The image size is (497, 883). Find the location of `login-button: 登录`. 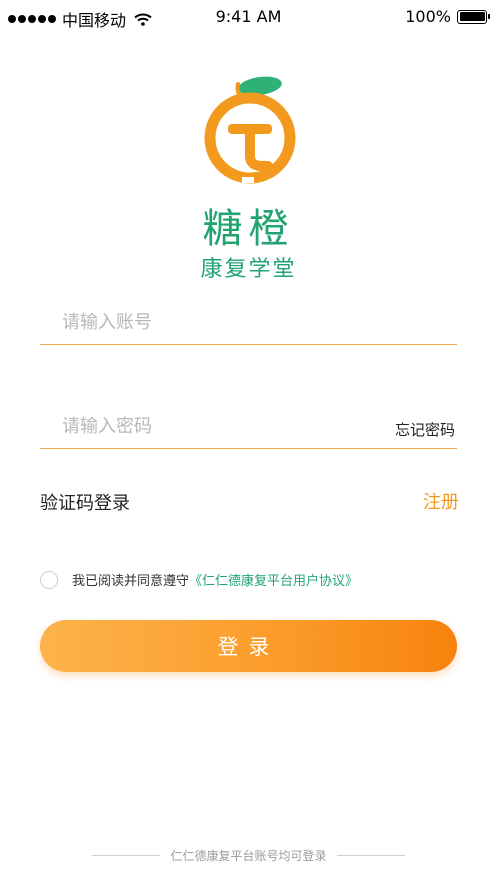

login-button: 登录 is located at coordinates (248, 646).